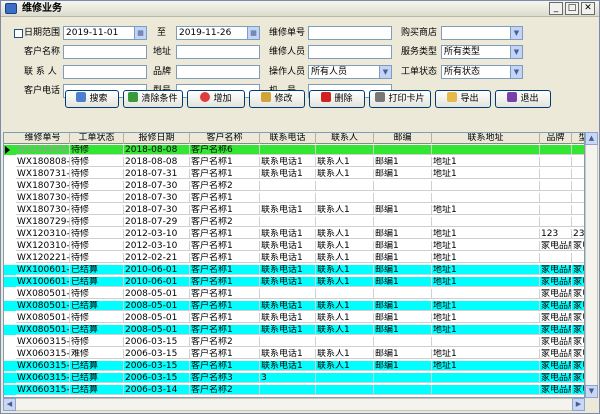  What do you see at coordinates (350, 52) in the screenshot?
I see `repairer-input` at bounding box center [350, 52].